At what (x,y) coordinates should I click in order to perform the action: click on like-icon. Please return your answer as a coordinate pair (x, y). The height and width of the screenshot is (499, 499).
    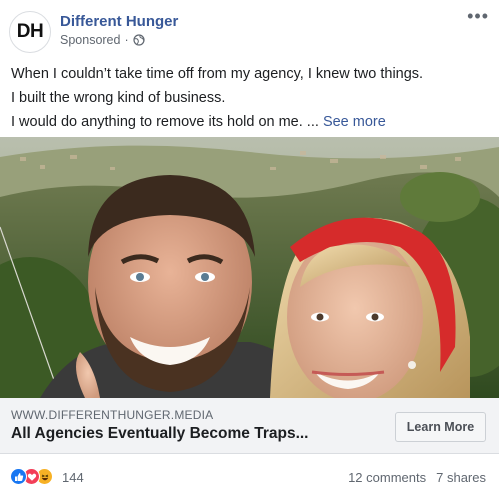
    Looking at the image, I should click on (18, 476).